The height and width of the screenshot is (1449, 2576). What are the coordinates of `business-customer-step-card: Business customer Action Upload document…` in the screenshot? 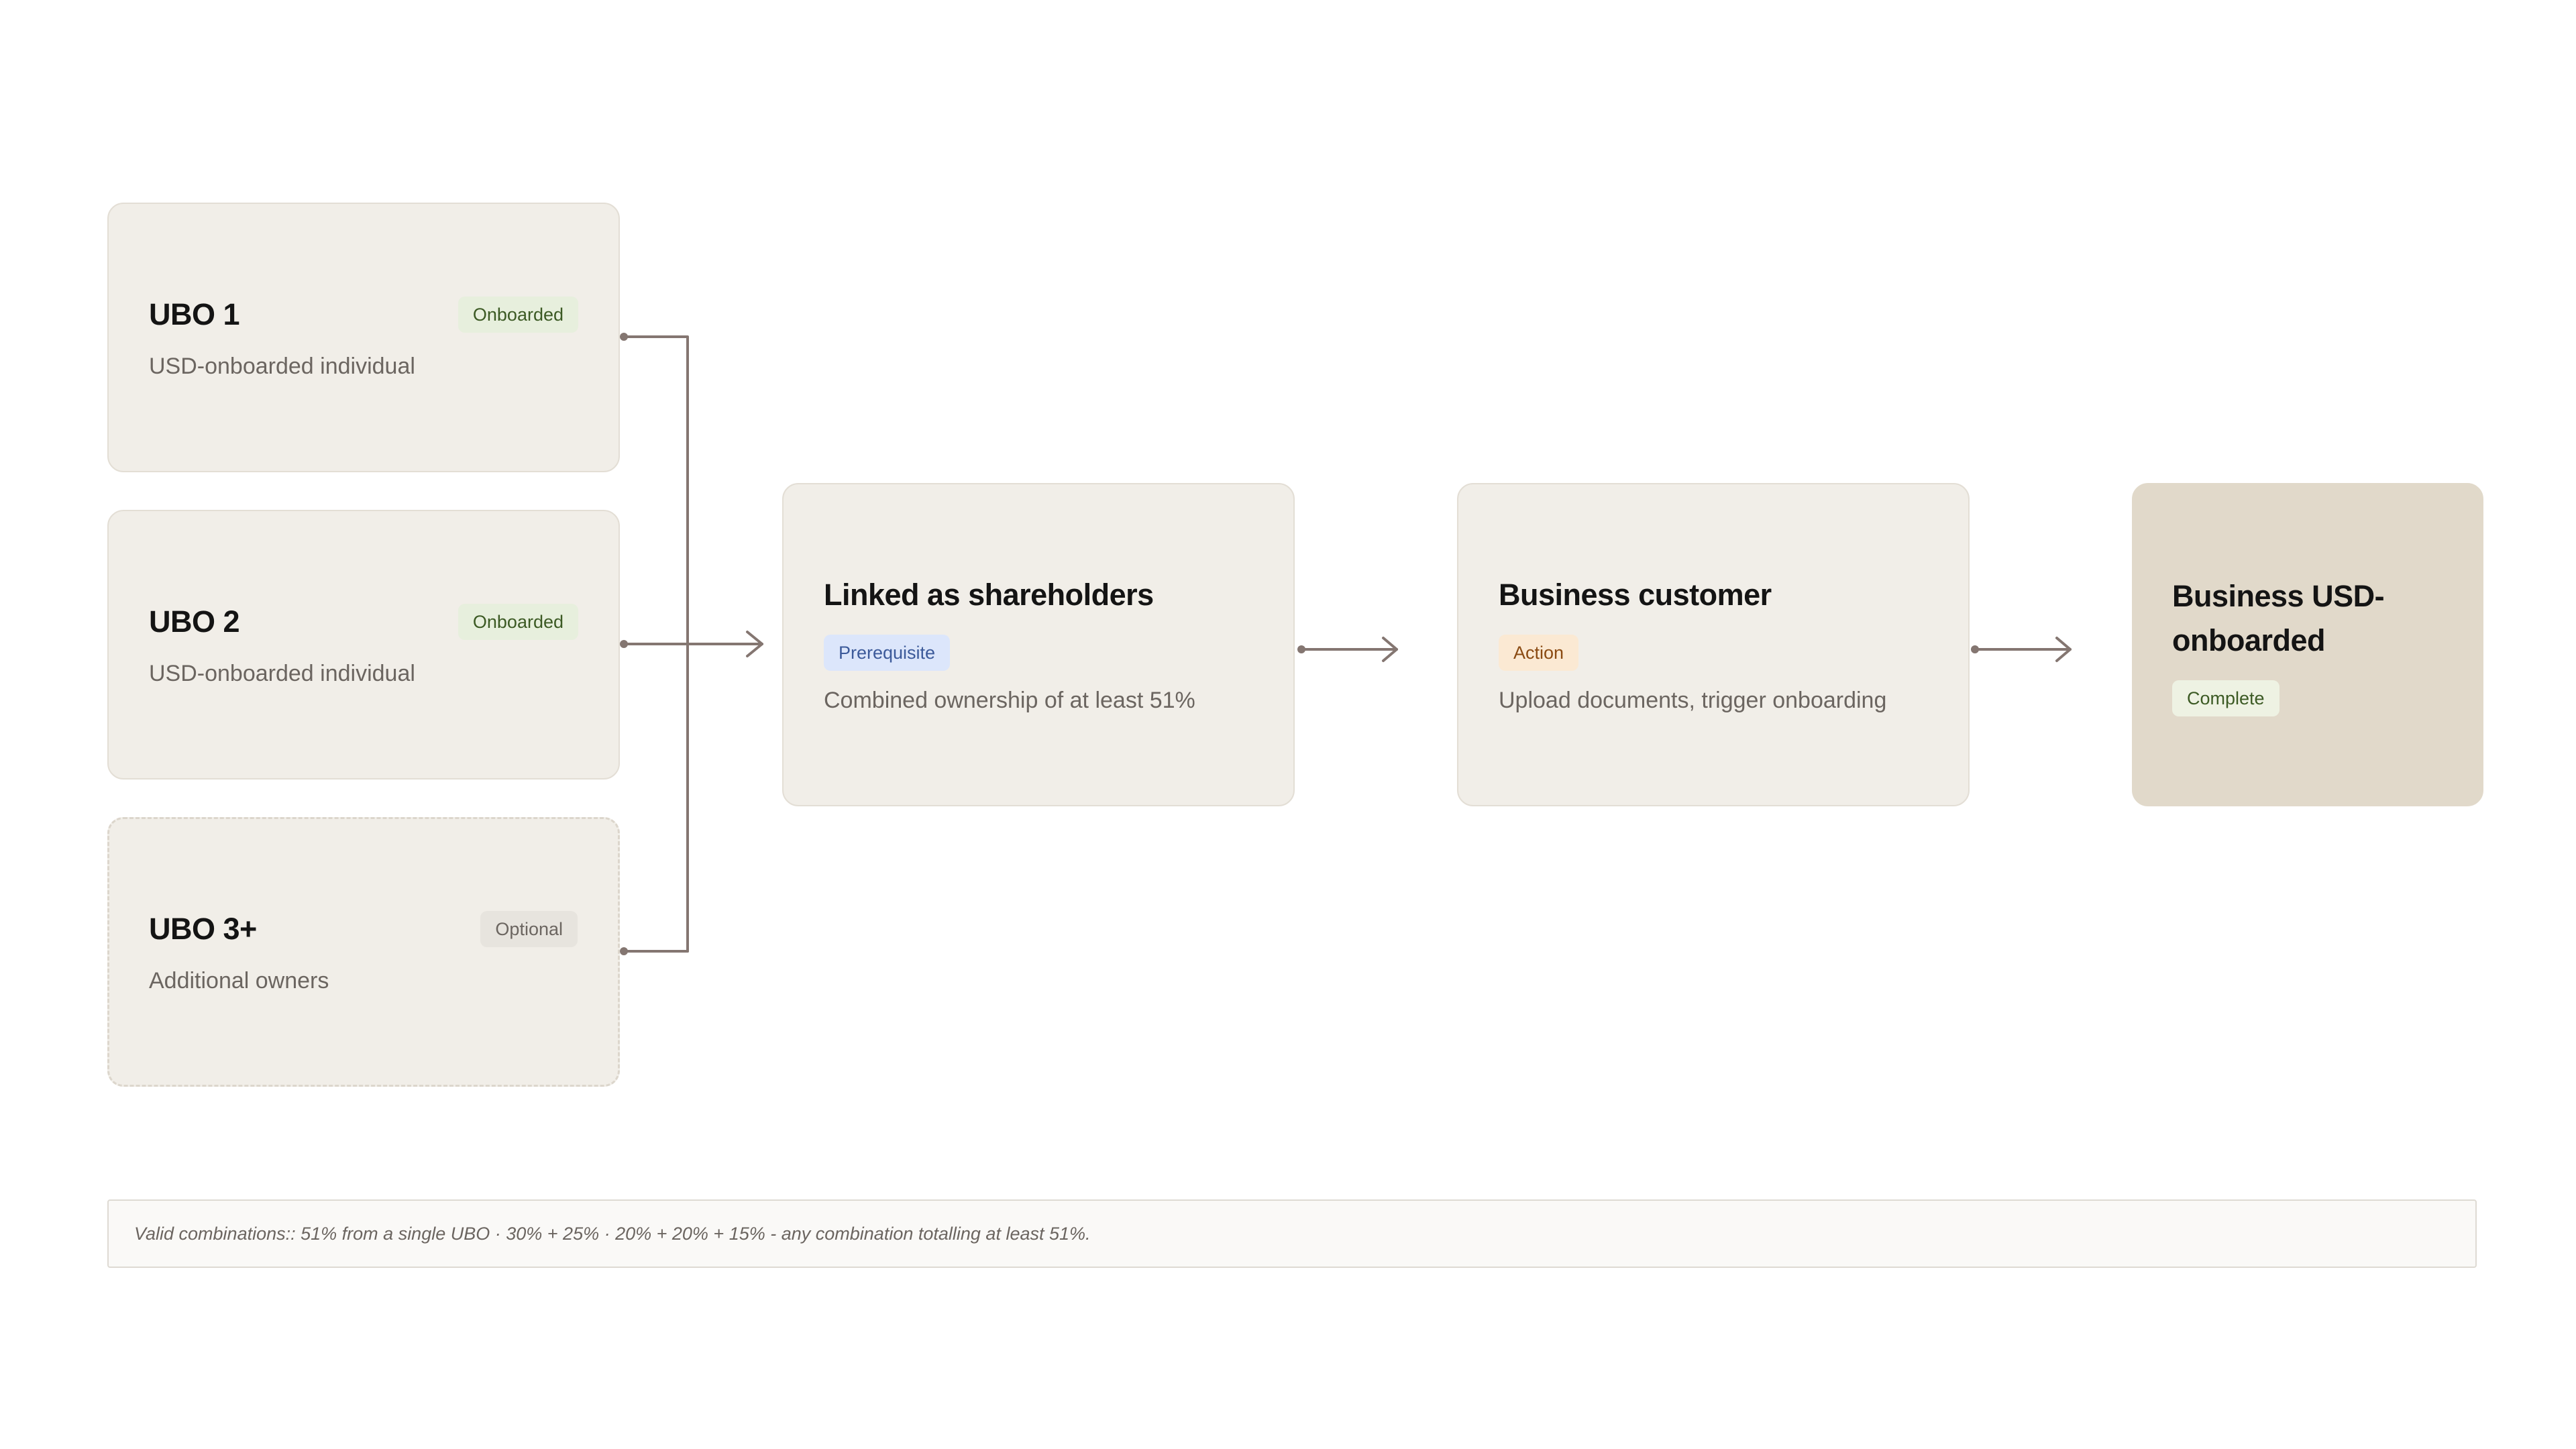 It's located at (1713, 644).